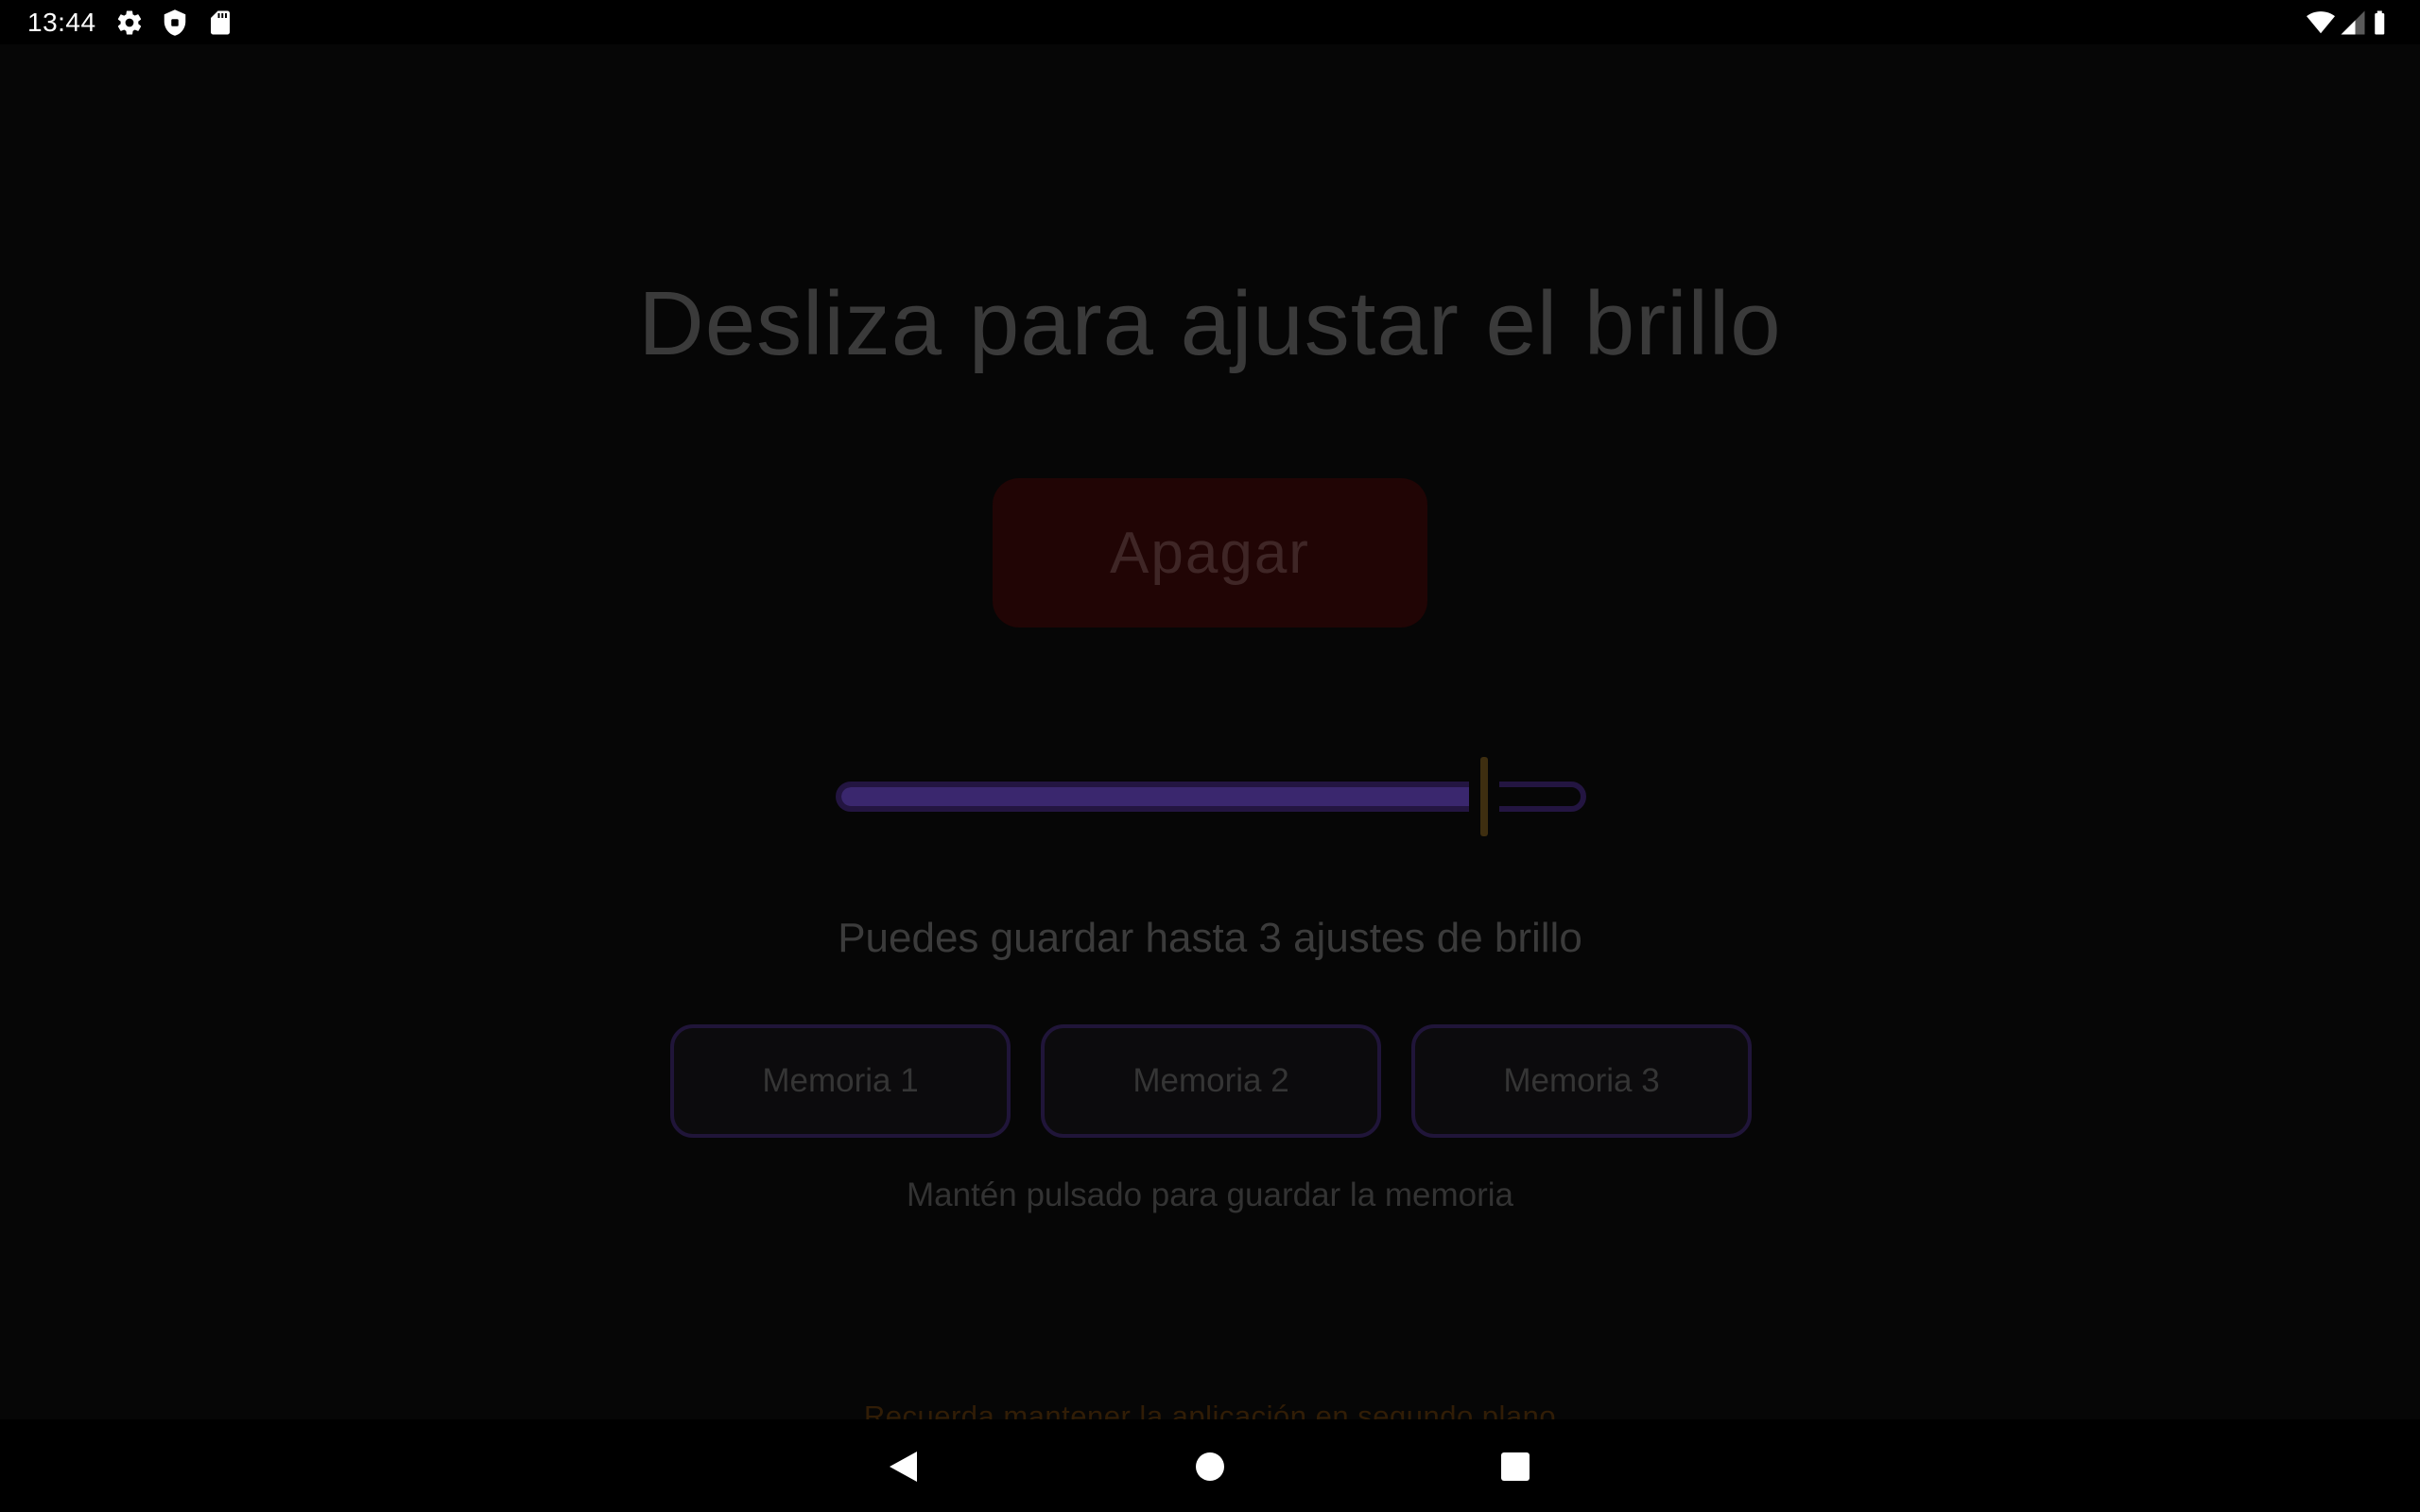  I want to click on signal-icon, so click(2353, 23).